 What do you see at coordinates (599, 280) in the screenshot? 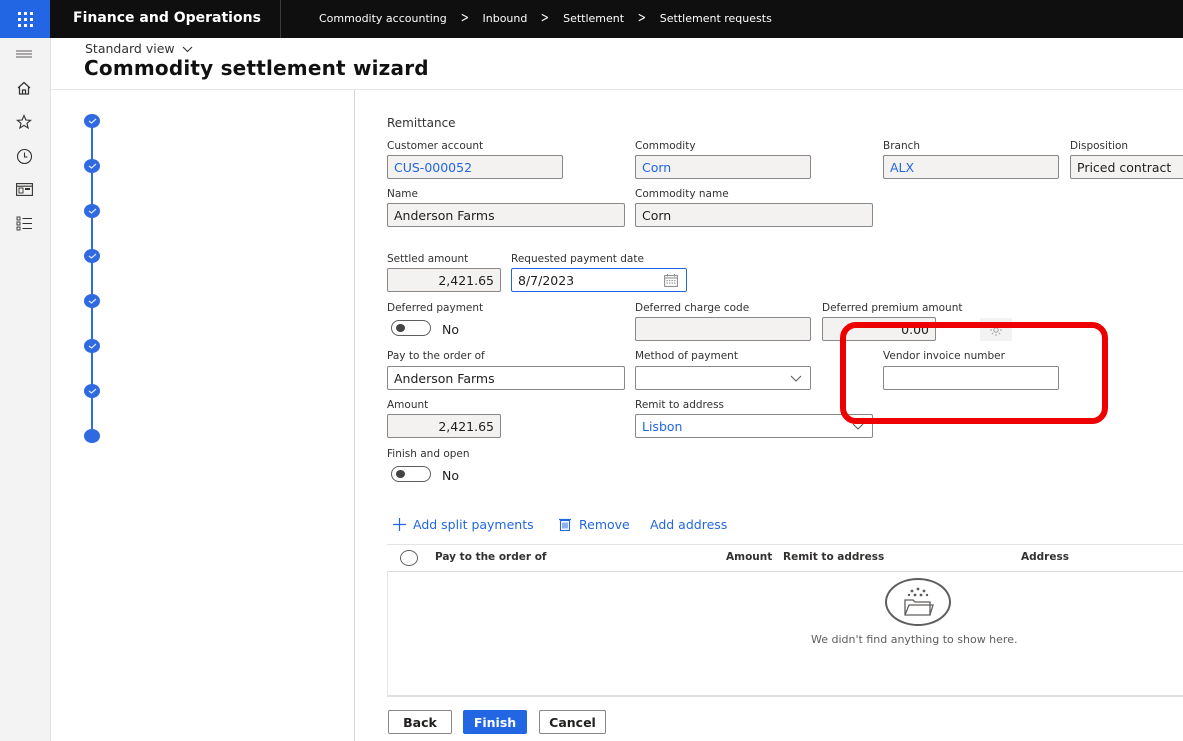
I see `requested-payment-date-field: 8/7/2023` at bounding box center [599, 280].